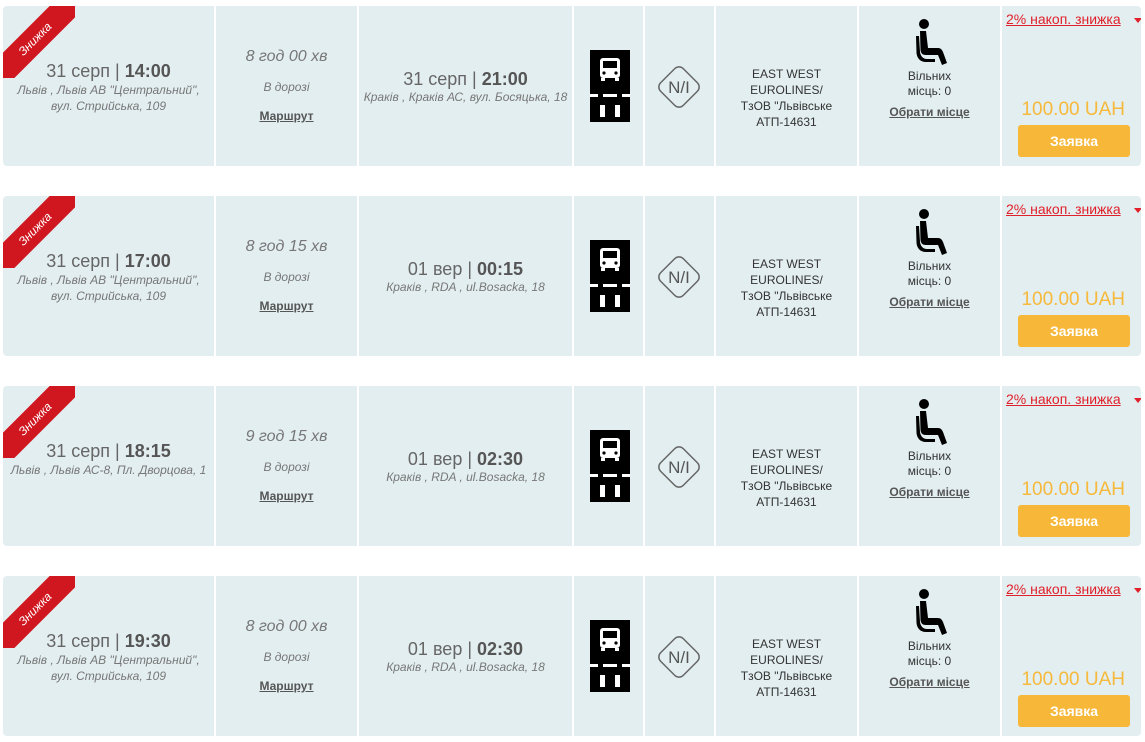  I want to click on carrier-line: ТзОВ "Львівське, so click(786, 296).